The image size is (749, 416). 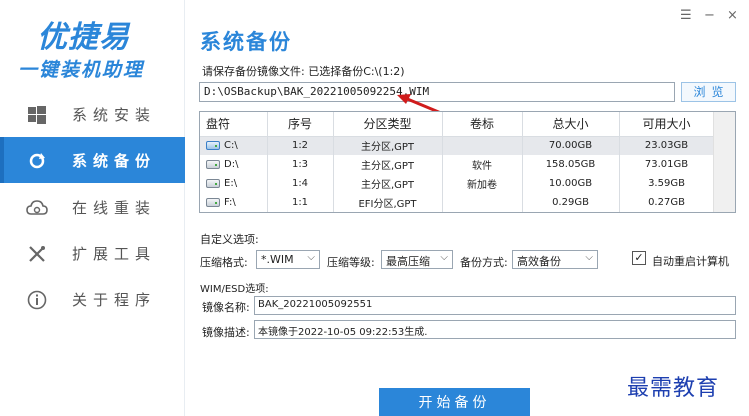 I want to click on sidebar-item-tools: 扩展工具, so click(x=92, y=253).